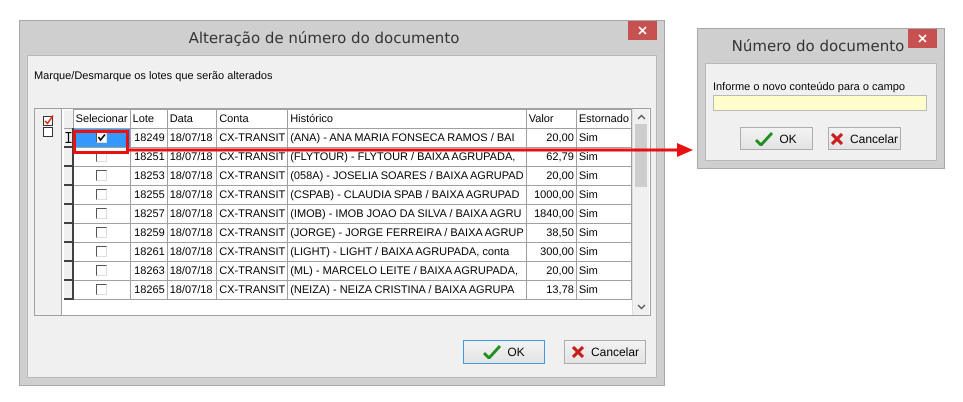 This screenshot has height=402, width=963. Describe the element at coordinates (149, 137) in the screenshot. I see `table-cell: 18249` at that location.